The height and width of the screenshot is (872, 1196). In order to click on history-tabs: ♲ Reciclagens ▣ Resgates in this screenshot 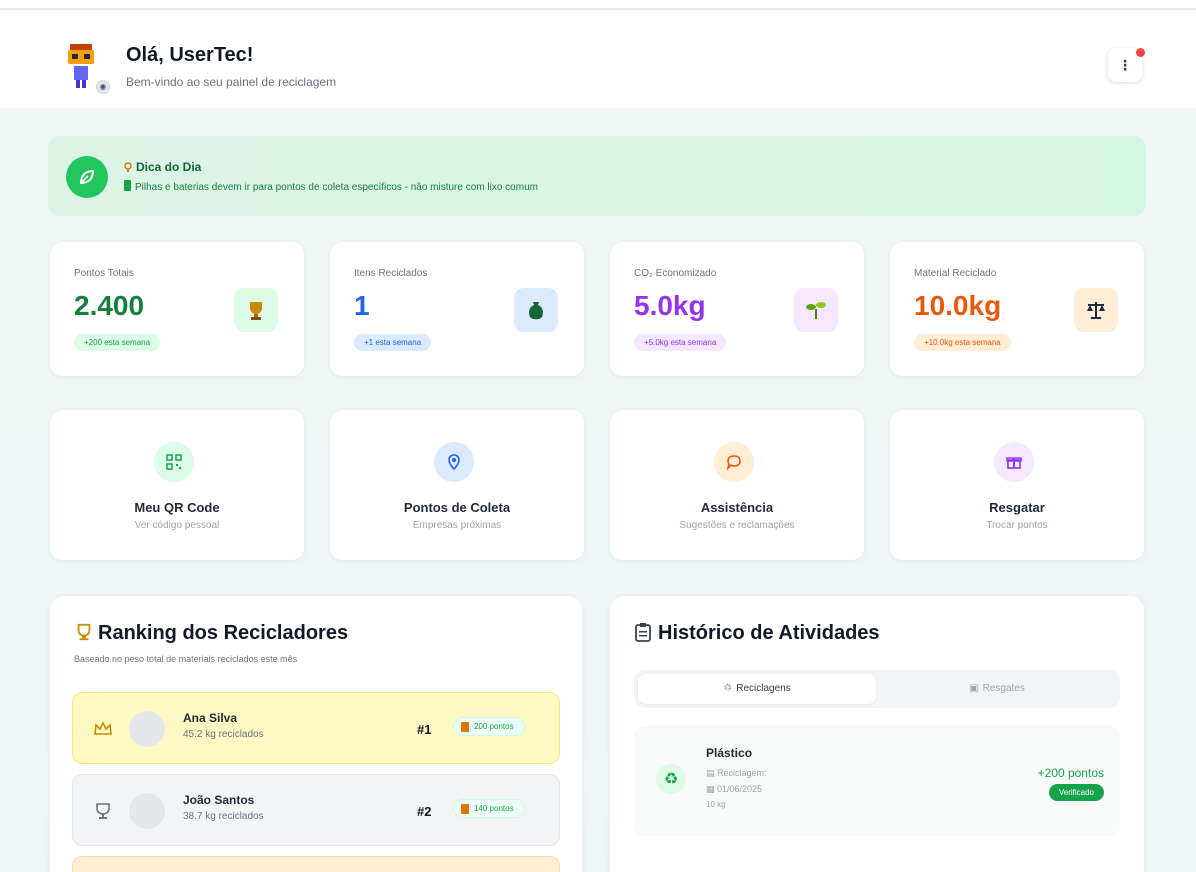, I will do `click(877, 689)`.